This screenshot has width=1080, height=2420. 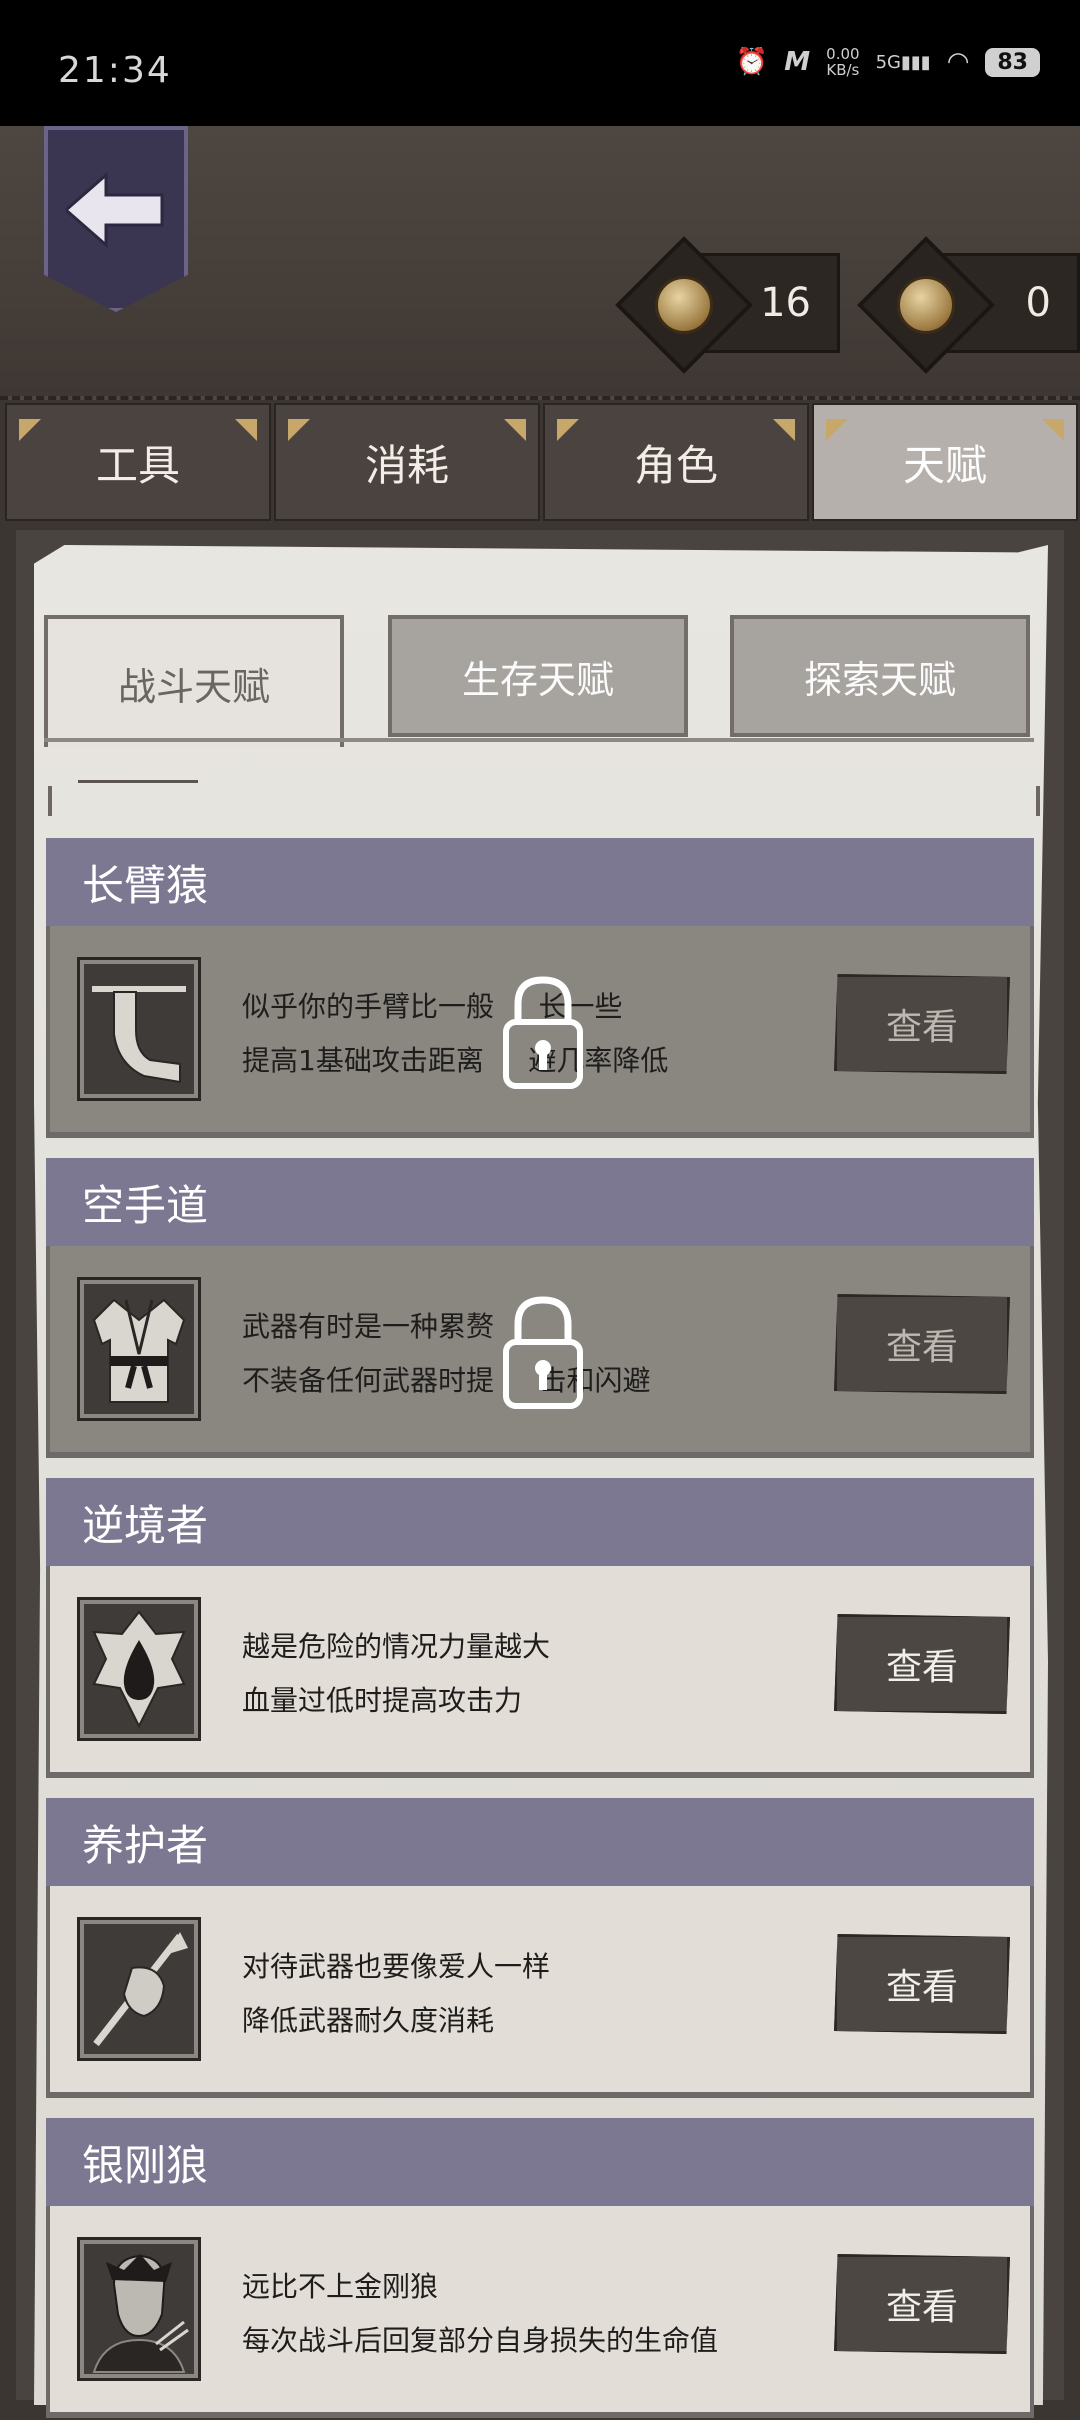 I want to click on talent-card: 空手道 武器有时是一种累赘 不装备任何武器时提 击和闪避 查看, so click(x=540, y=1309).